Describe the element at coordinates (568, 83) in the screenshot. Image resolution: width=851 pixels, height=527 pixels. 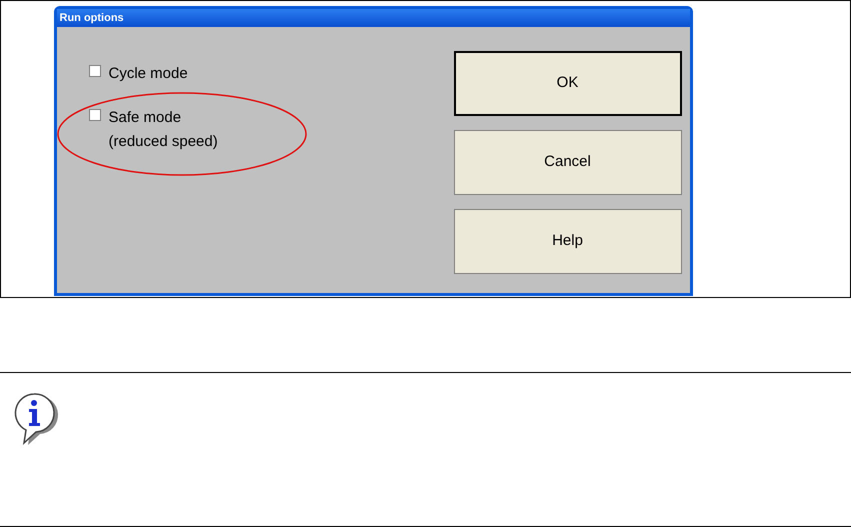
I see `dialog-button: OK` at that location.